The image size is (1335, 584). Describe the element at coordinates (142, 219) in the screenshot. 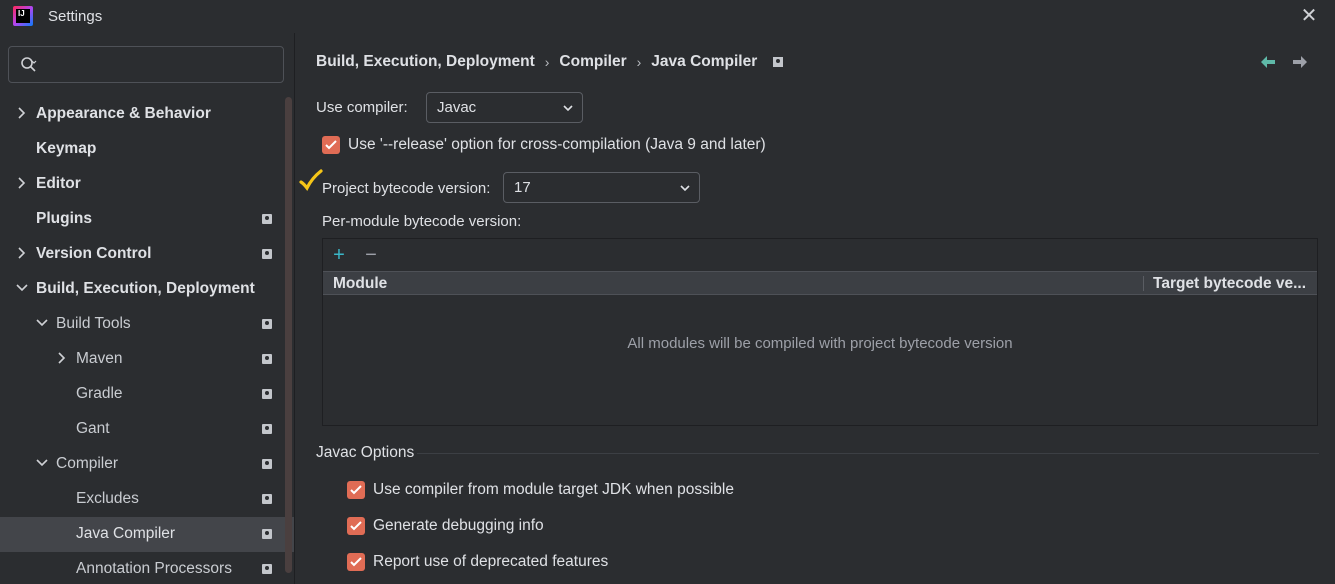

I see `sidebar-item-plugins: Plugins` at that location.